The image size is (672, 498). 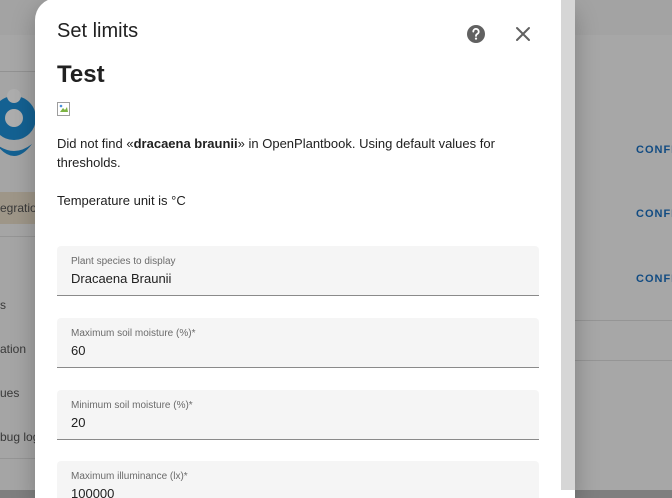 I want to click on max-illuminance-input: 100000, so click(x=296, y=492).